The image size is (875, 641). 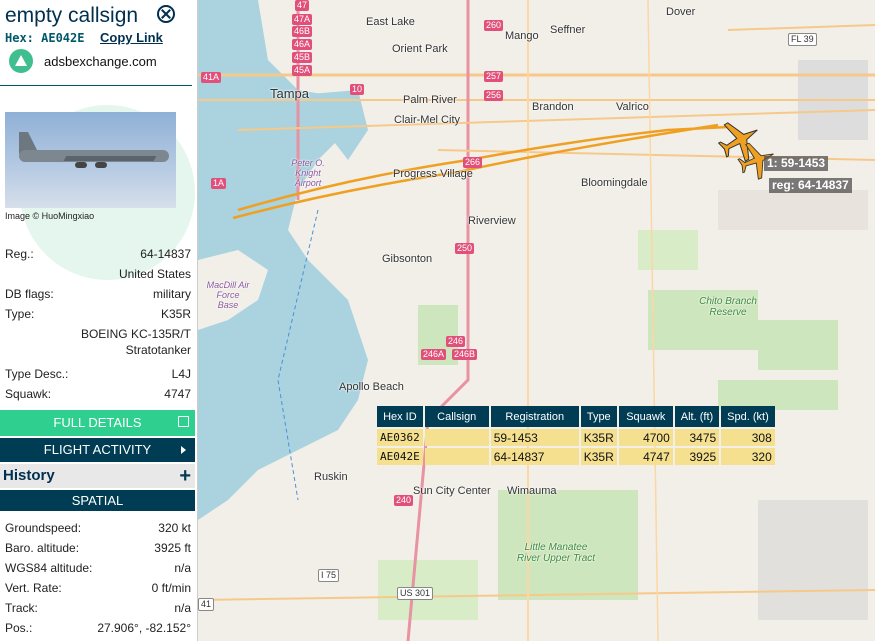 I want to click on detail-label: Reg.:, so click(x=19, y=254).